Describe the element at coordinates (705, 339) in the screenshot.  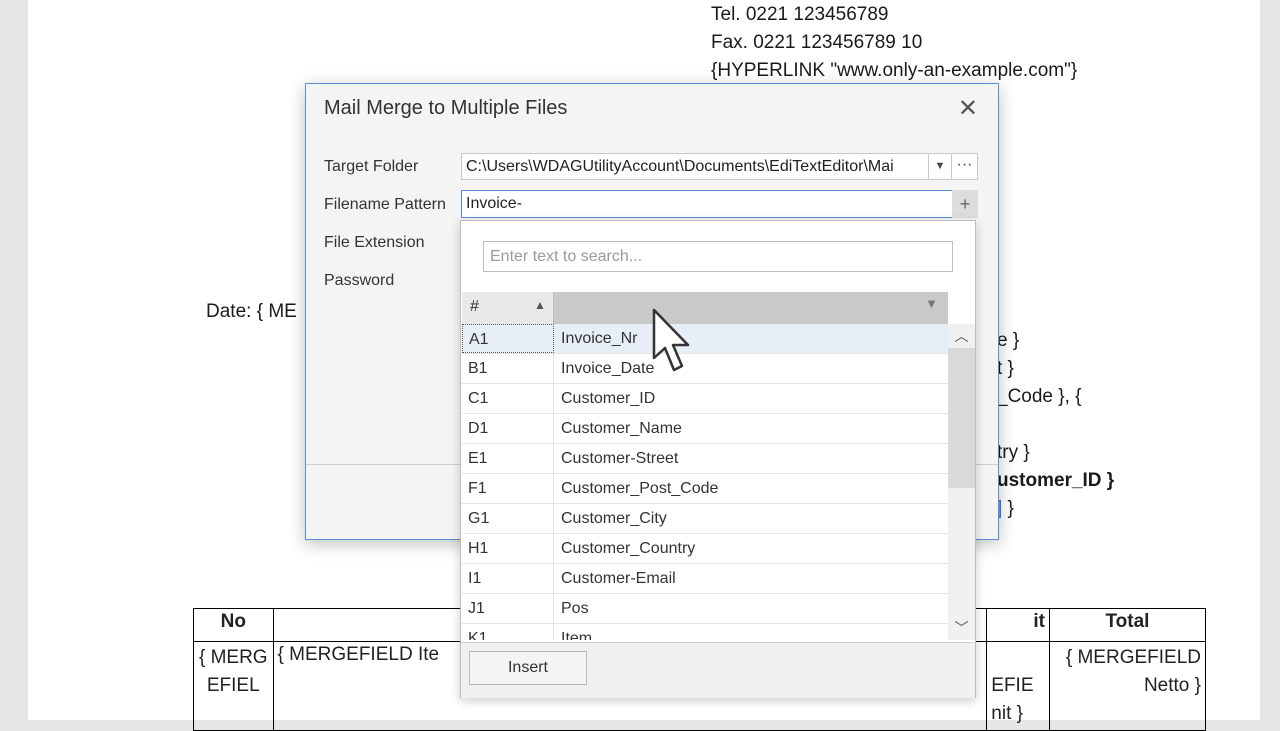
I see `table-row: A1 Invoice_Nr` at that location.